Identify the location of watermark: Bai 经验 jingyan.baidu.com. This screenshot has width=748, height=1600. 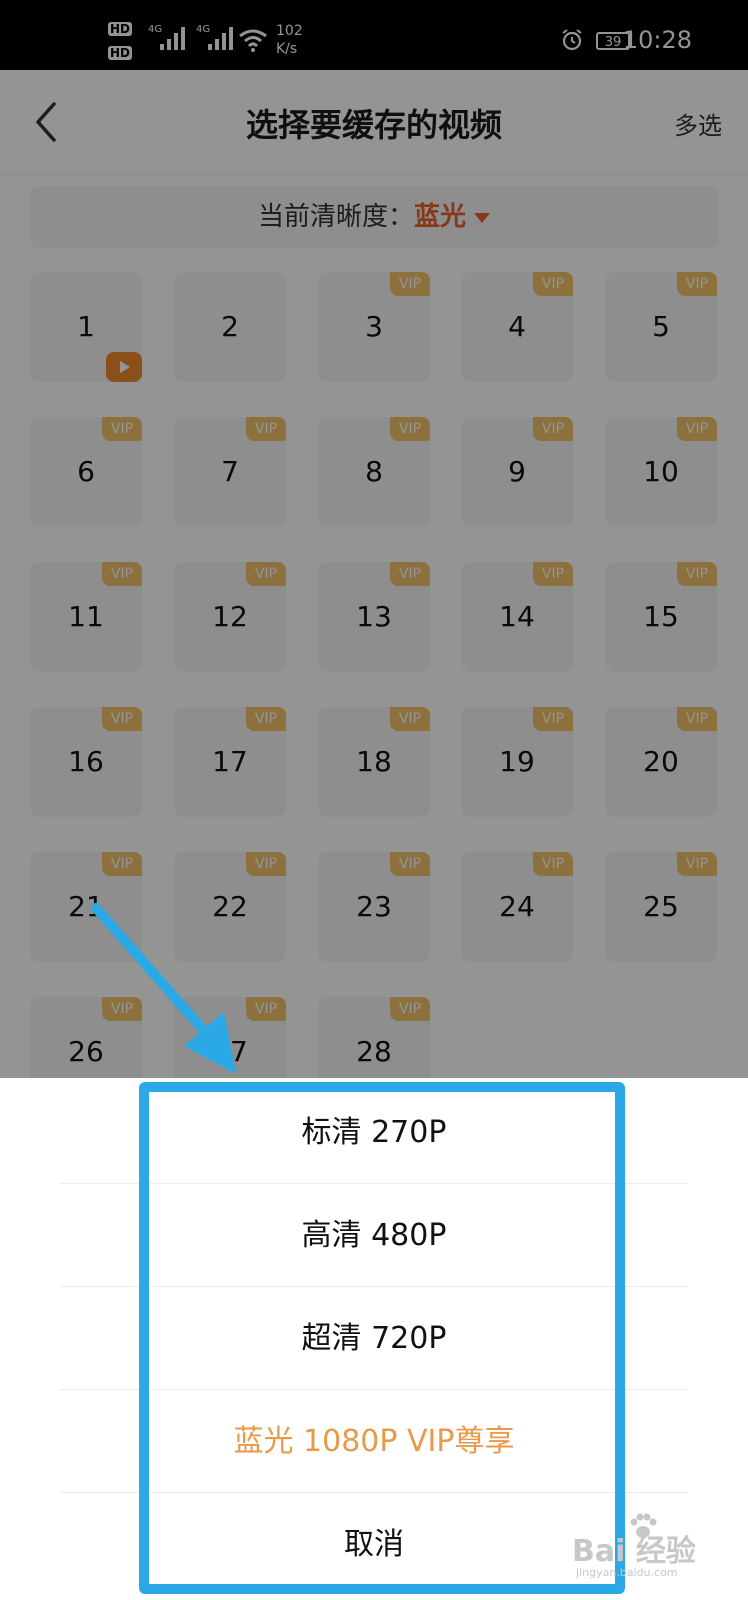
(647, 1551).